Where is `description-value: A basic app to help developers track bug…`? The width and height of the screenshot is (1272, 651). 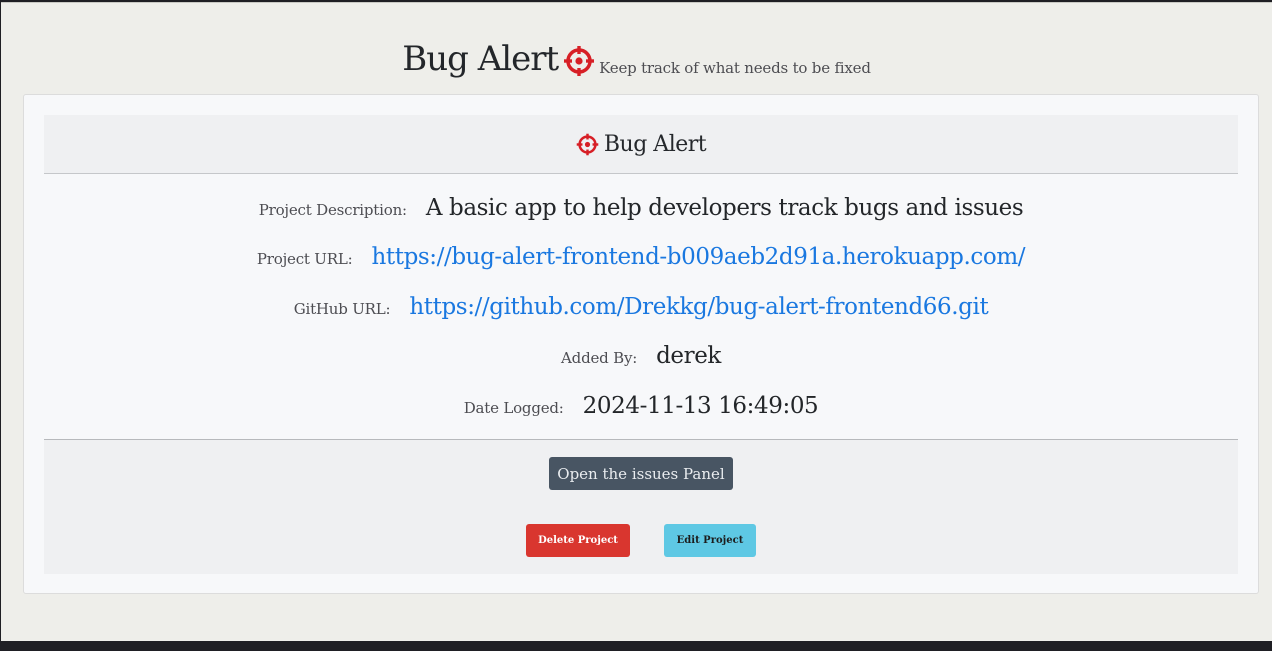
description-value: A basic app to help developers track bug… is located at coordinates (724, 208).